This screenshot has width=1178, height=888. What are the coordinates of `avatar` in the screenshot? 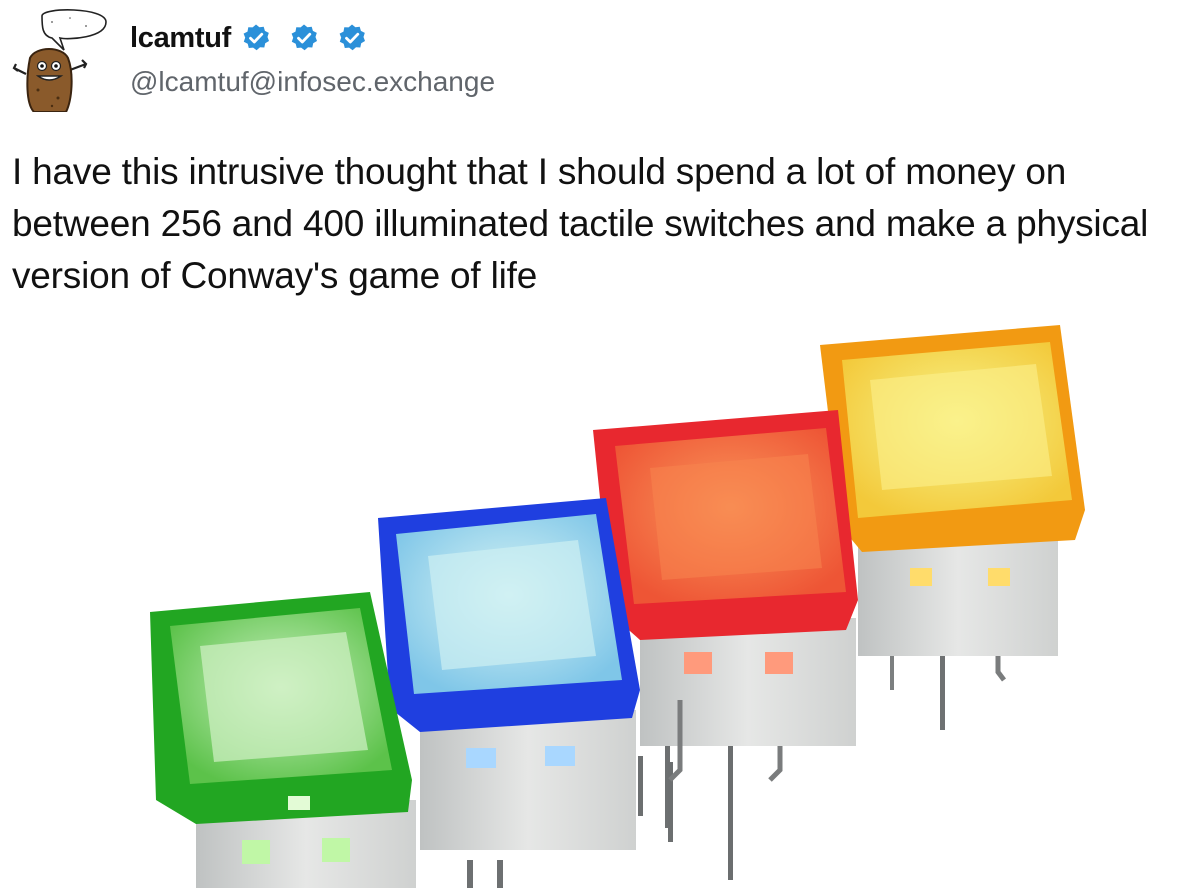 It's located at (60, 60).